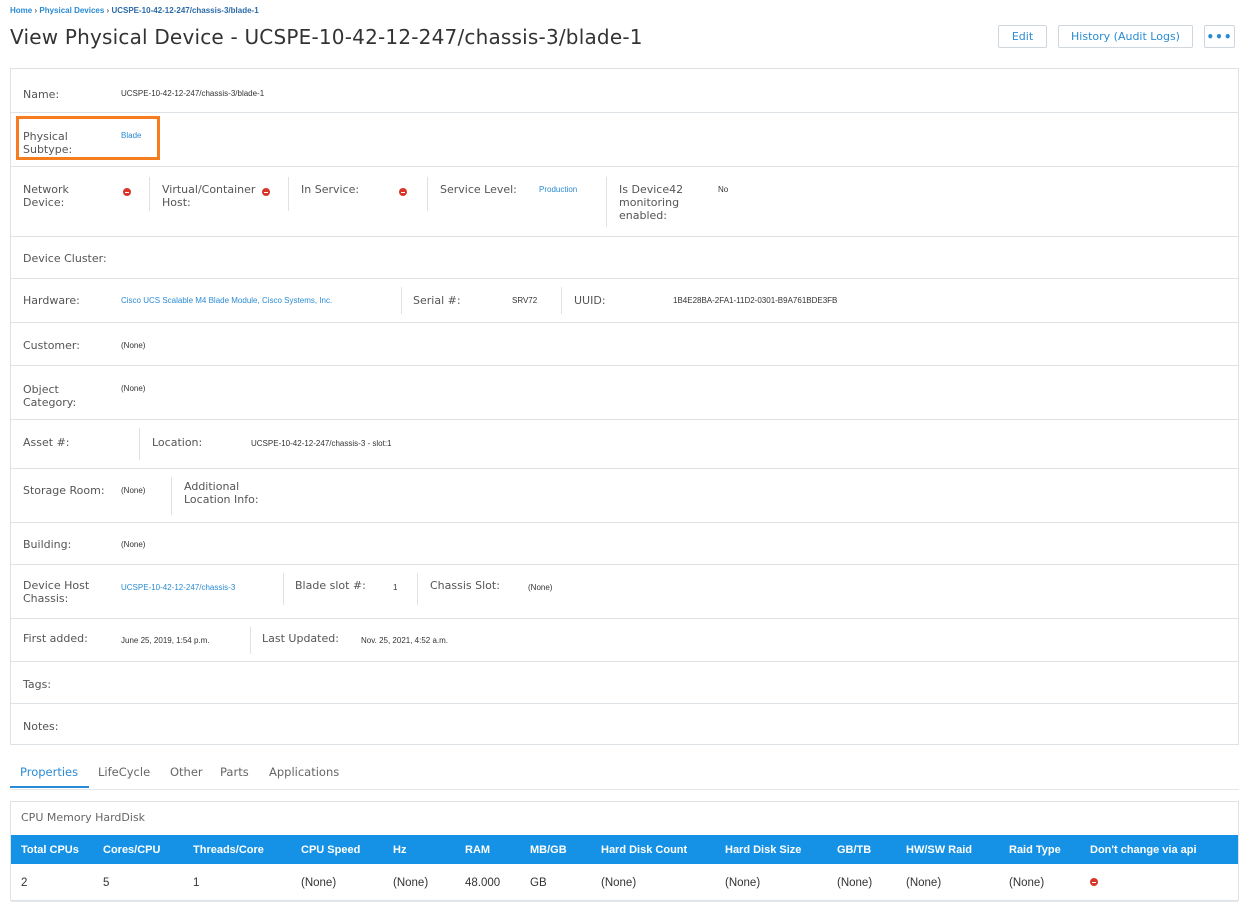  I want to click on last-updated-value: Nov. 25, 2021, 4:52 a.m., so click(405, 640).